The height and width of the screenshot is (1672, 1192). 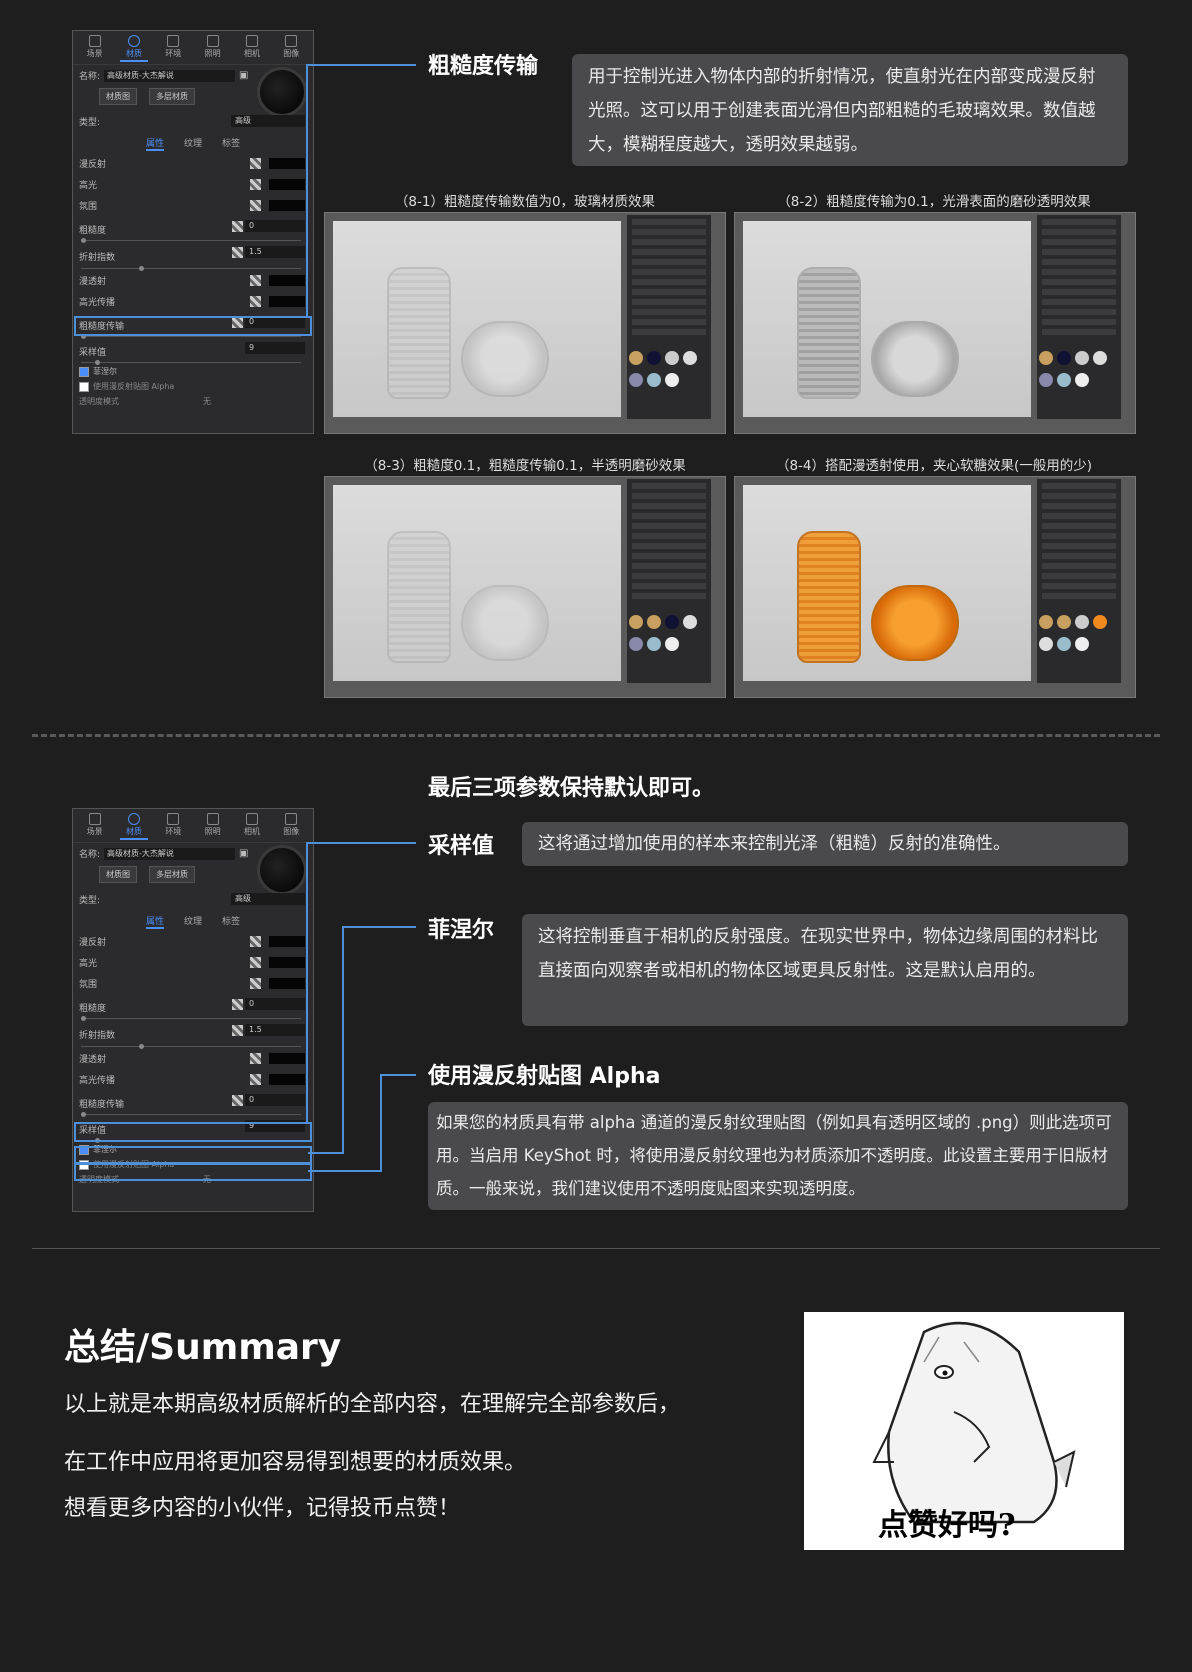 I want to click on row-samples: 采样值 9, so click(x=193, y=351).